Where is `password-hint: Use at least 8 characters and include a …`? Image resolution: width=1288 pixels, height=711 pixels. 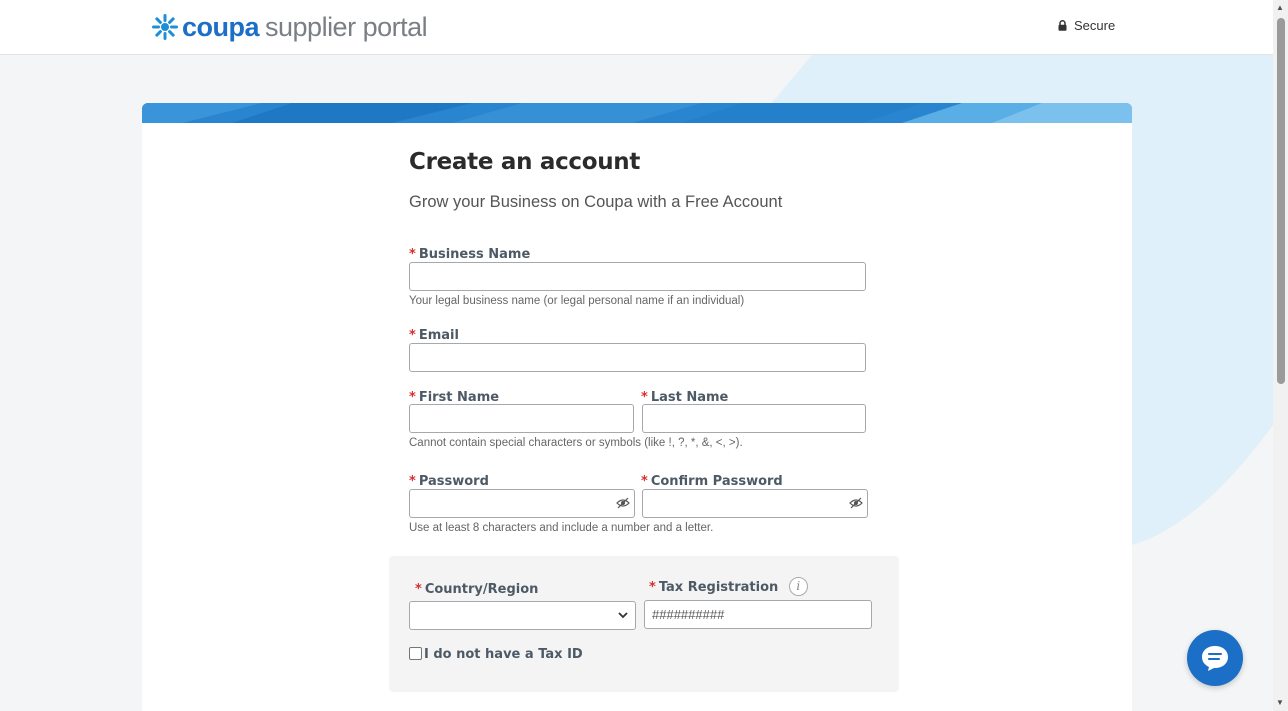
password-hint: Use at least 8 characters and include a … is located at coordinates (561, 528).